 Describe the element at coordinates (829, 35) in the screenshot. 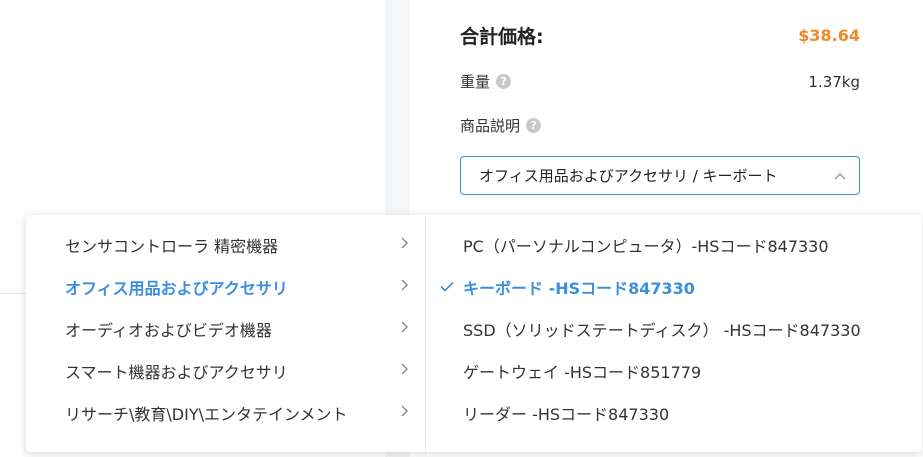

I see `total-price-value: $38.64` at that location.